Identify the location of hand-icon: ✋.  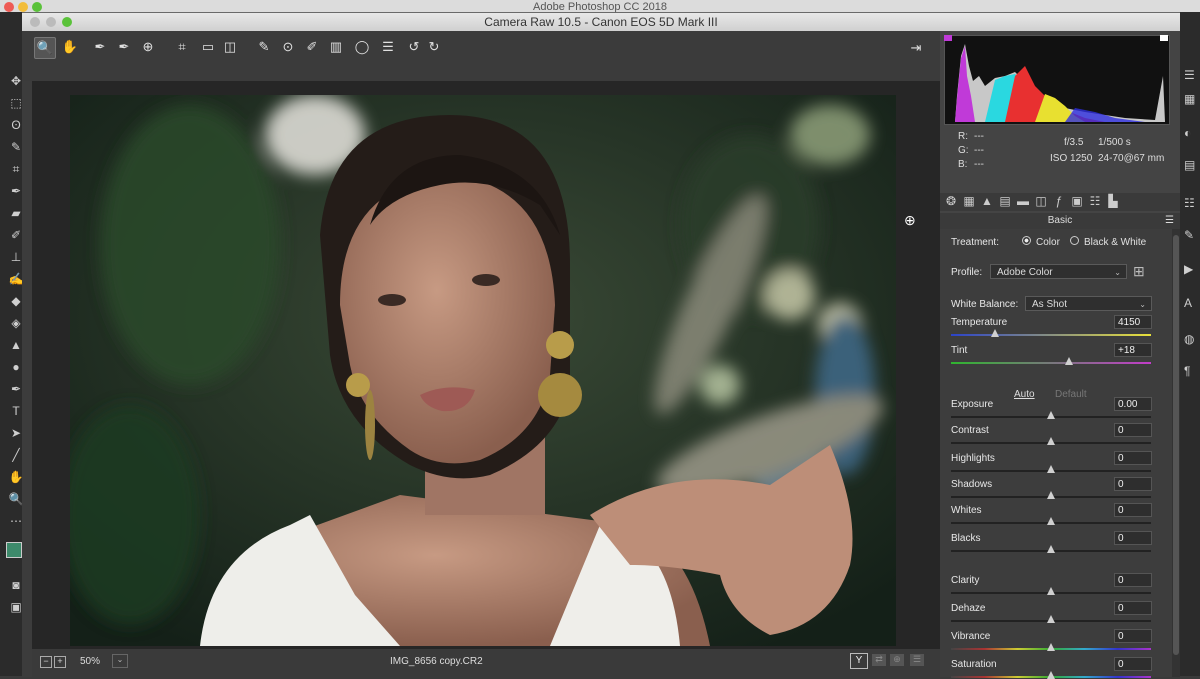
(70, 47).